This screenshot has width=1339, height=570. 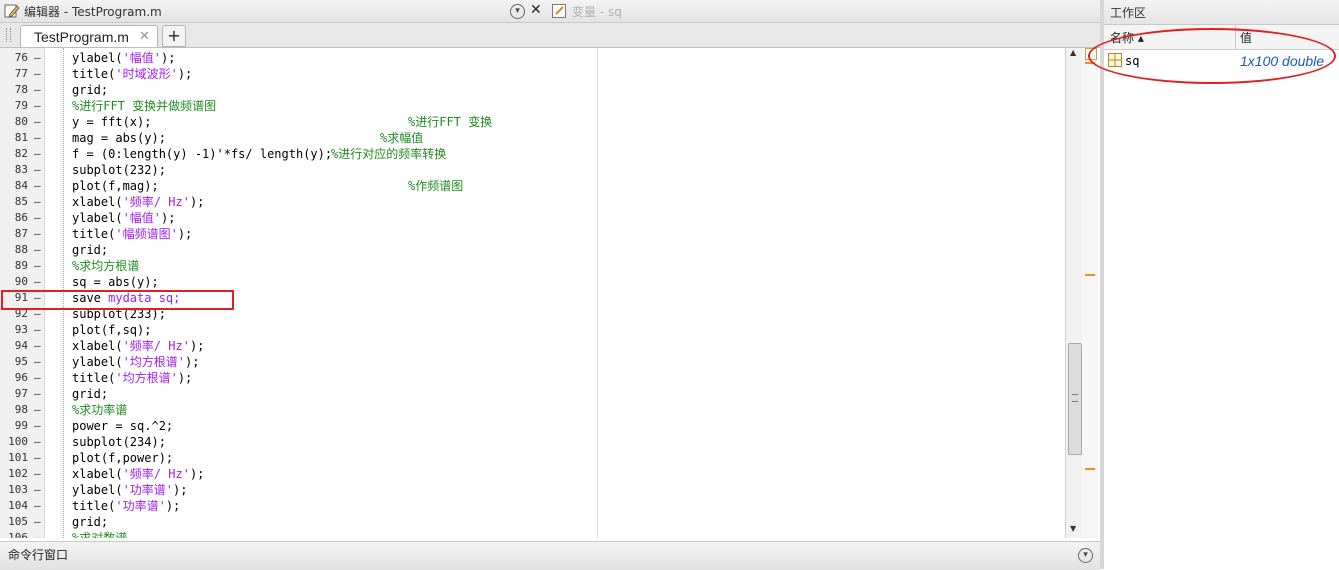 What do you see at coordinates (1073, 528) in the screenshot?
I see `scroll-down-icon: ▼` at bounding box center [1073, 528].